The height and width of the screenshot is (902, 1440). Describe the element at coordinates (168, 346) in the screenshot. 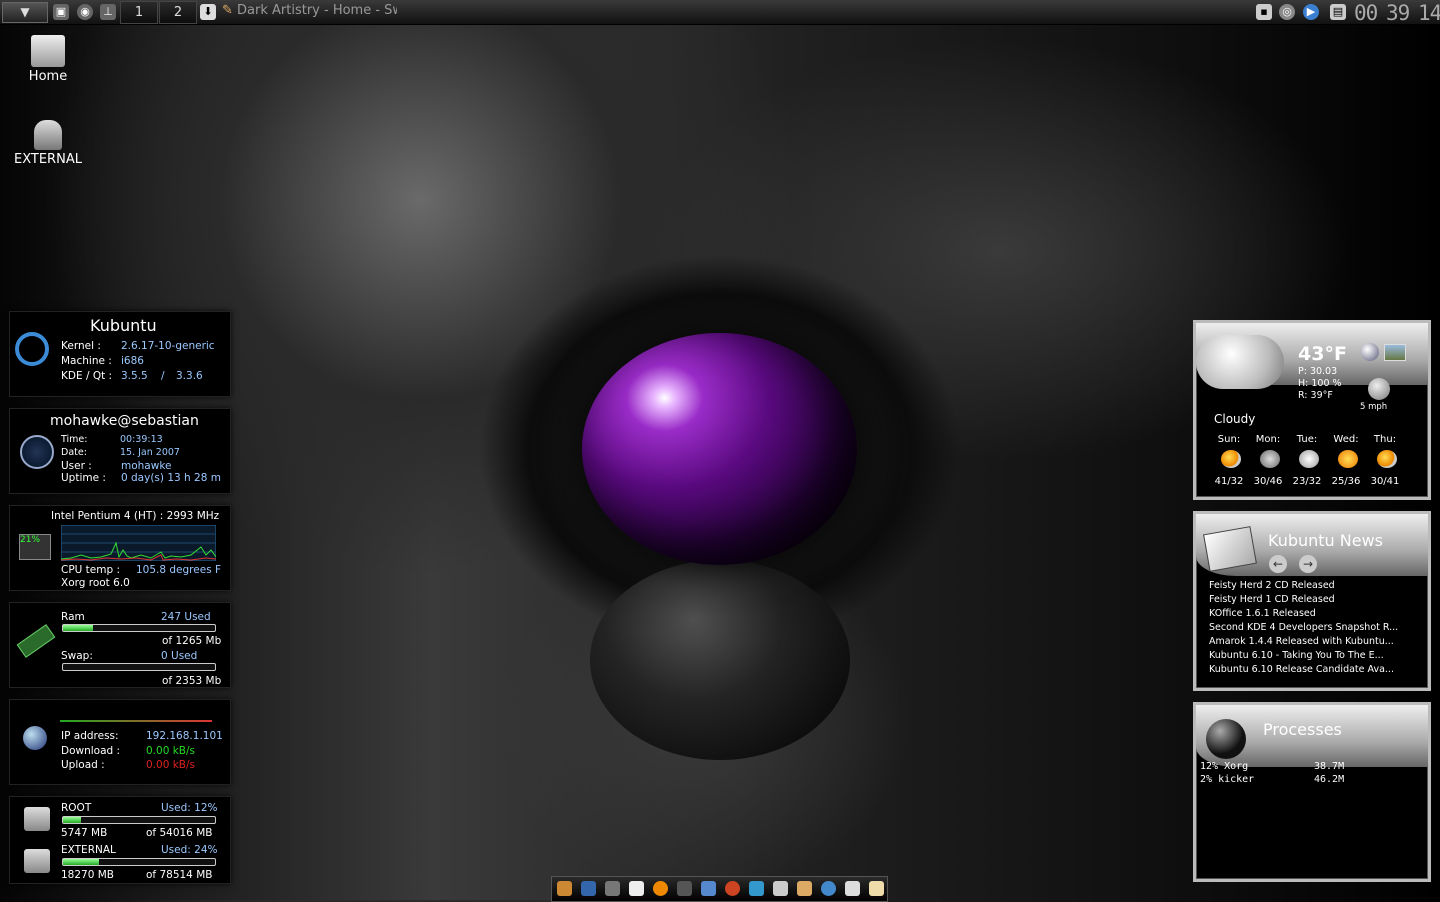

I see `kernel-value: 2.6.17-10-generic` at that location.